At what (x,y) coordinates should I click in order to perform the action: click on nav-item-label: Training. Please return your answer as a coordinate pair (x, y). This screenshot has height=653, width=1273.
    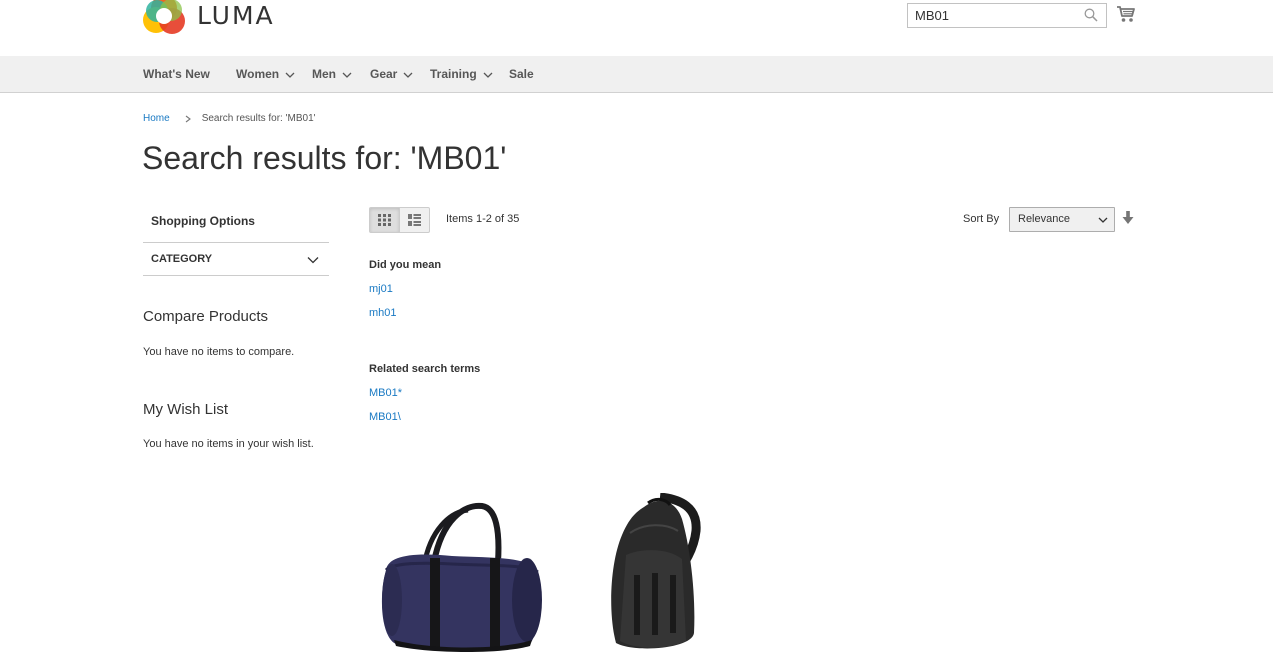
    Looking at the image, I should click on (453, 74).